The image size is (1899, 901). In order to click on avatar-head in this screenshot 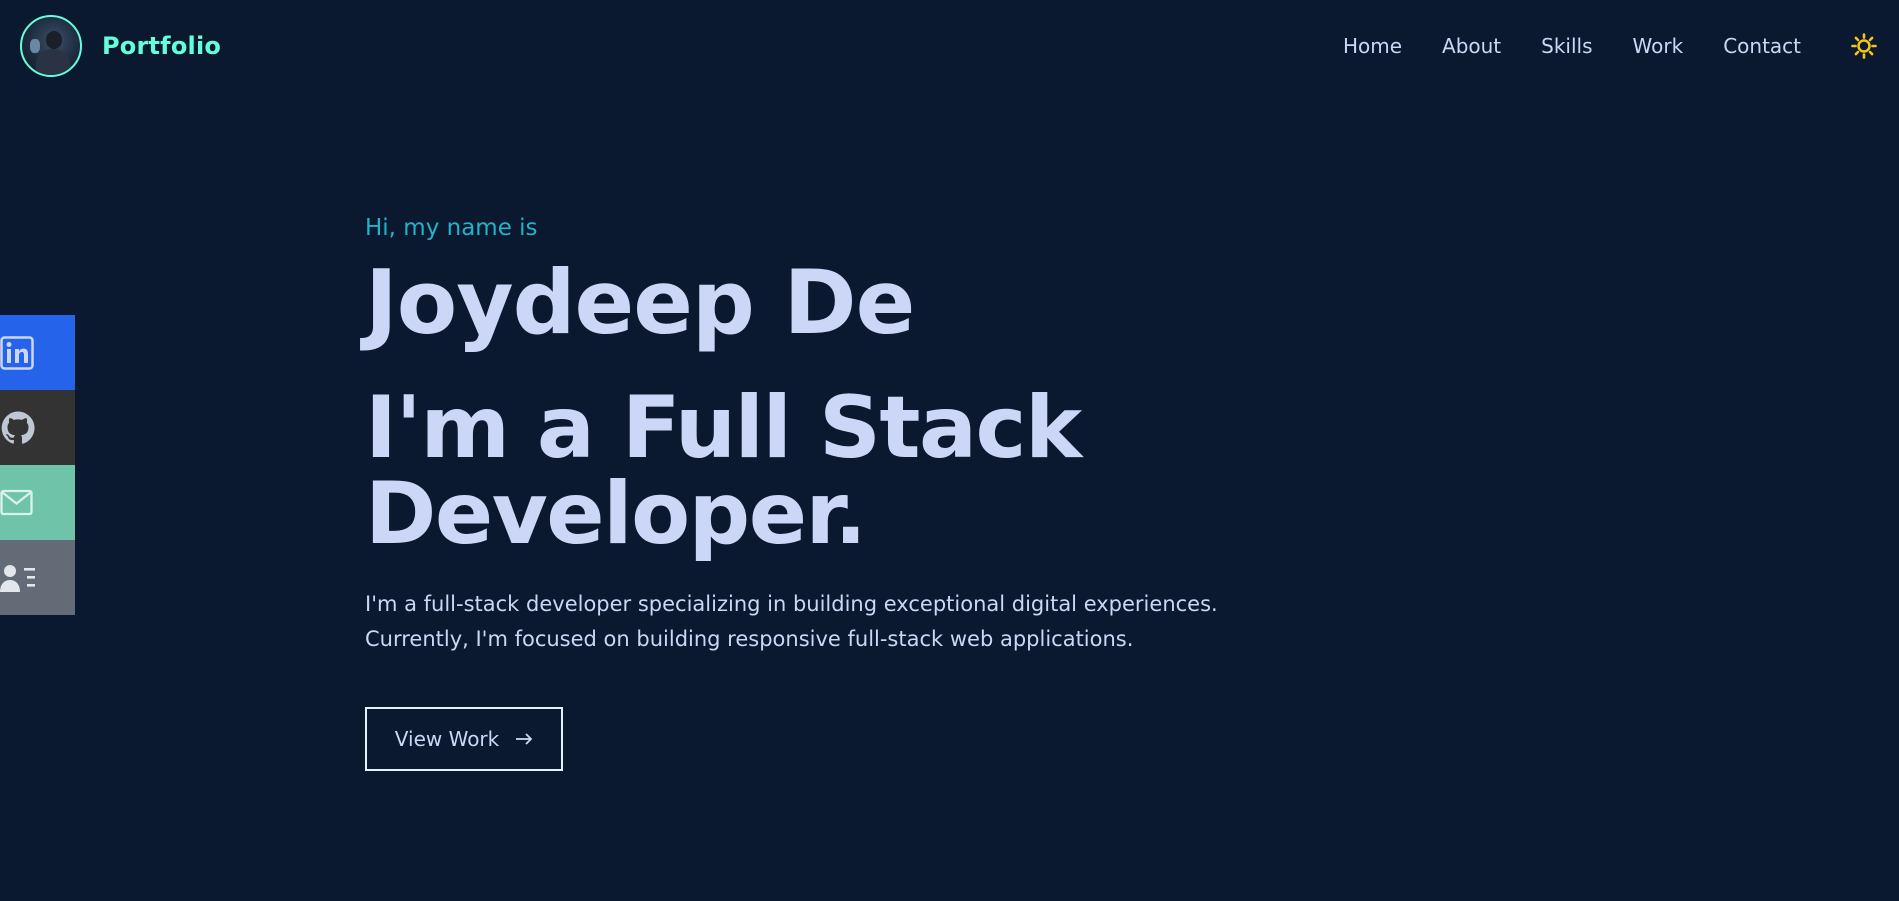, I will do `click(54, 40)`.